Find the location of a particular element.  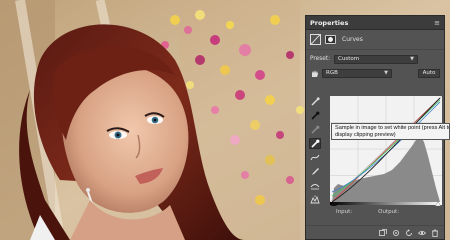

pencil-icon is located at coordinates (315, 171).